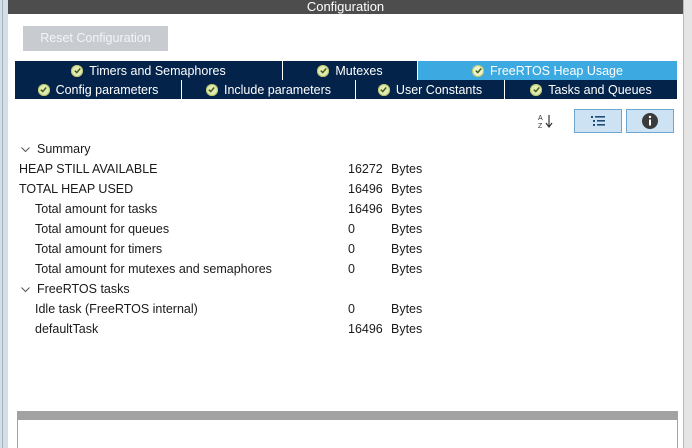 The width and height of the screenshot is (692, 448). Describe the element at coordinates (157, 70) in the screenshot. I see `tab-label: Timers and Semaphores` at that location.